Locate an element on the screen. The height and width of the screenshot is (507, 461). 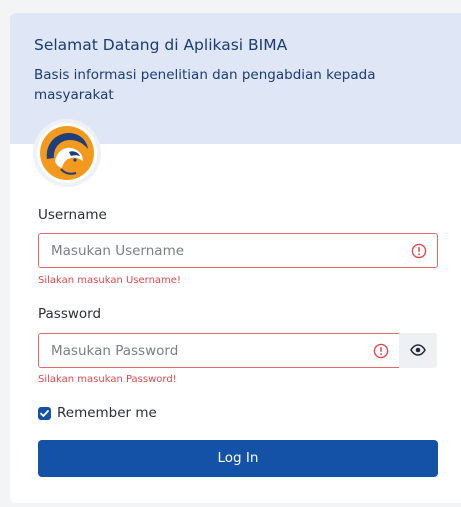
check-icon is located at coordinates (44, 413).